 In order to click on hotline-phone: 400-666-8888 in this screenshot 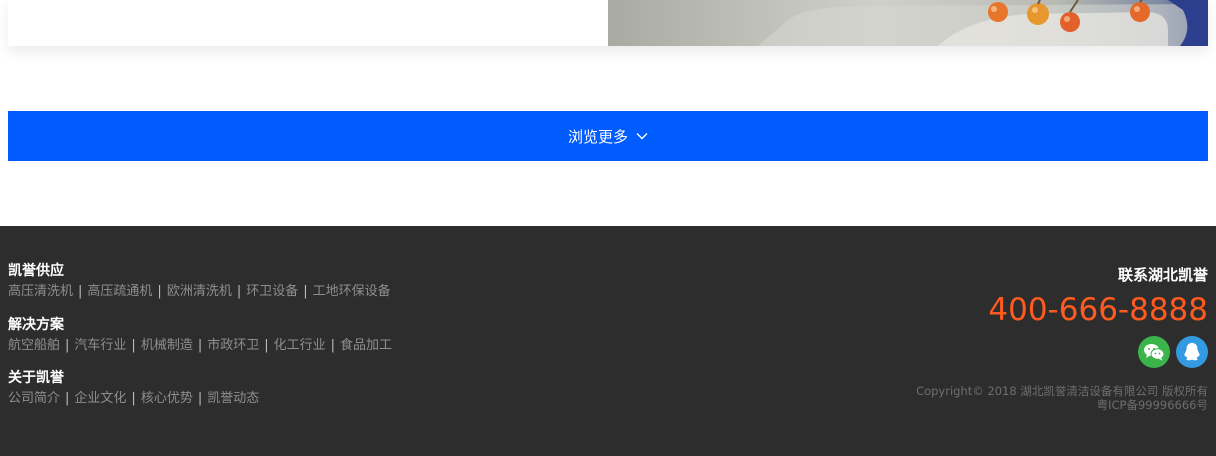, I will do `click(1098, 310)`.